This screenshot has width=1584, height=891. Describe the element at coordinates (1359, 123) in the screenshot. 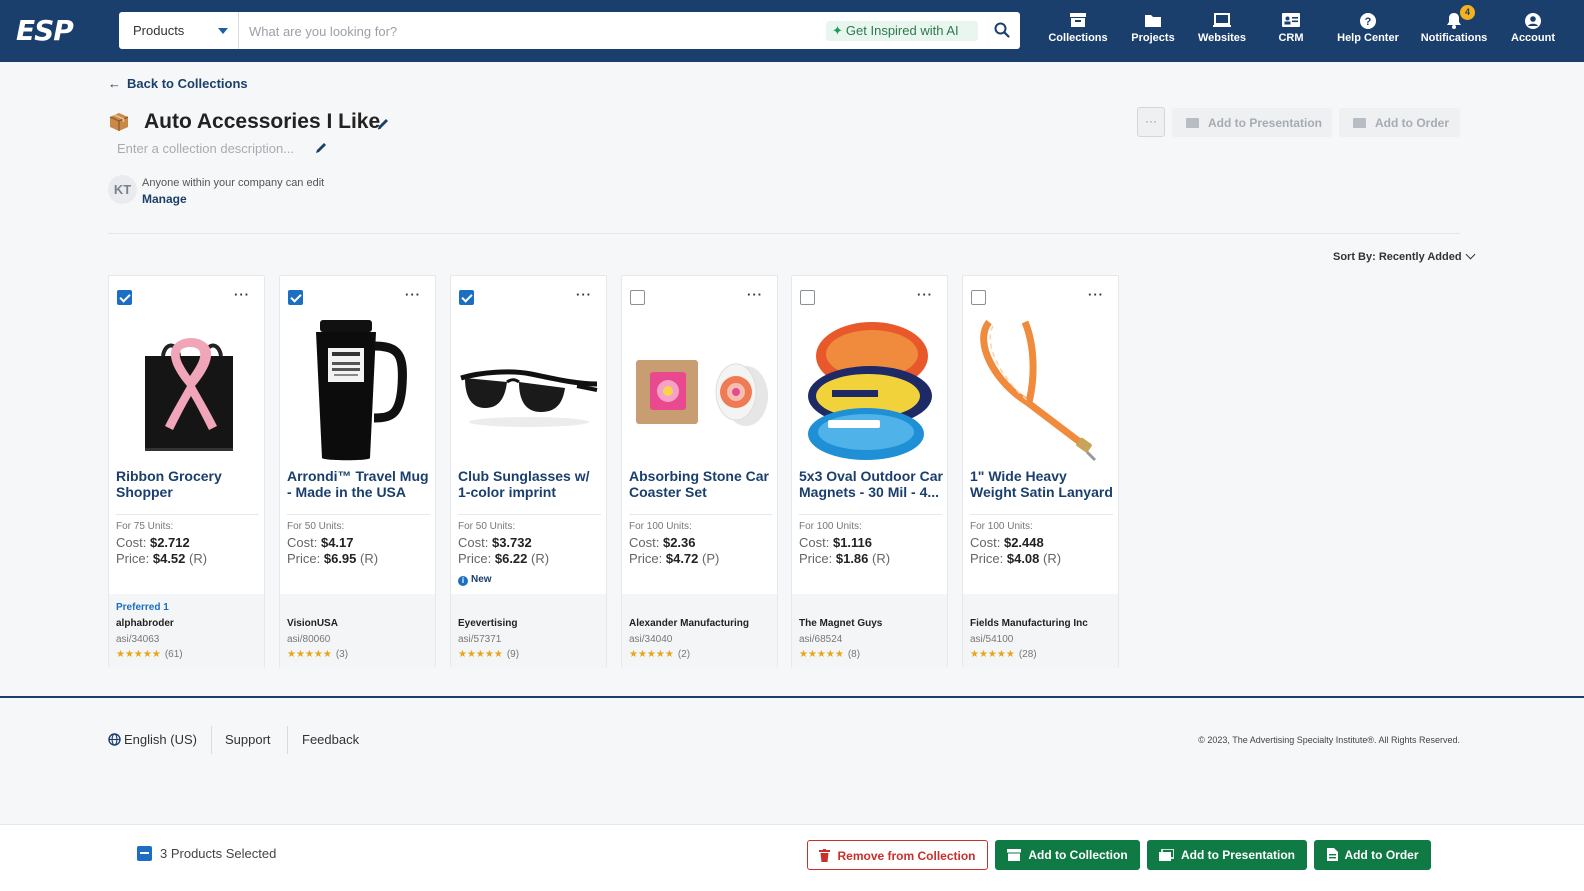

I see `order-icon` at that location.